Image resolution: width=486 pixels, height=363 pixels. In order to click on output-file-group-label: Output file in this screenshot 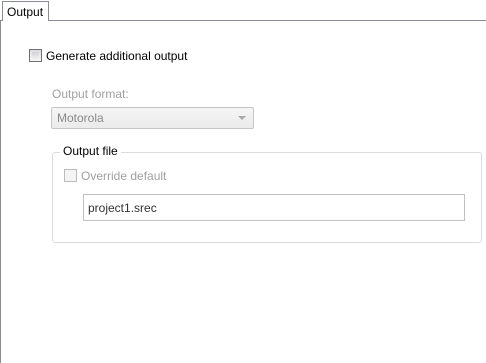, I will do `click(90, 151)`.